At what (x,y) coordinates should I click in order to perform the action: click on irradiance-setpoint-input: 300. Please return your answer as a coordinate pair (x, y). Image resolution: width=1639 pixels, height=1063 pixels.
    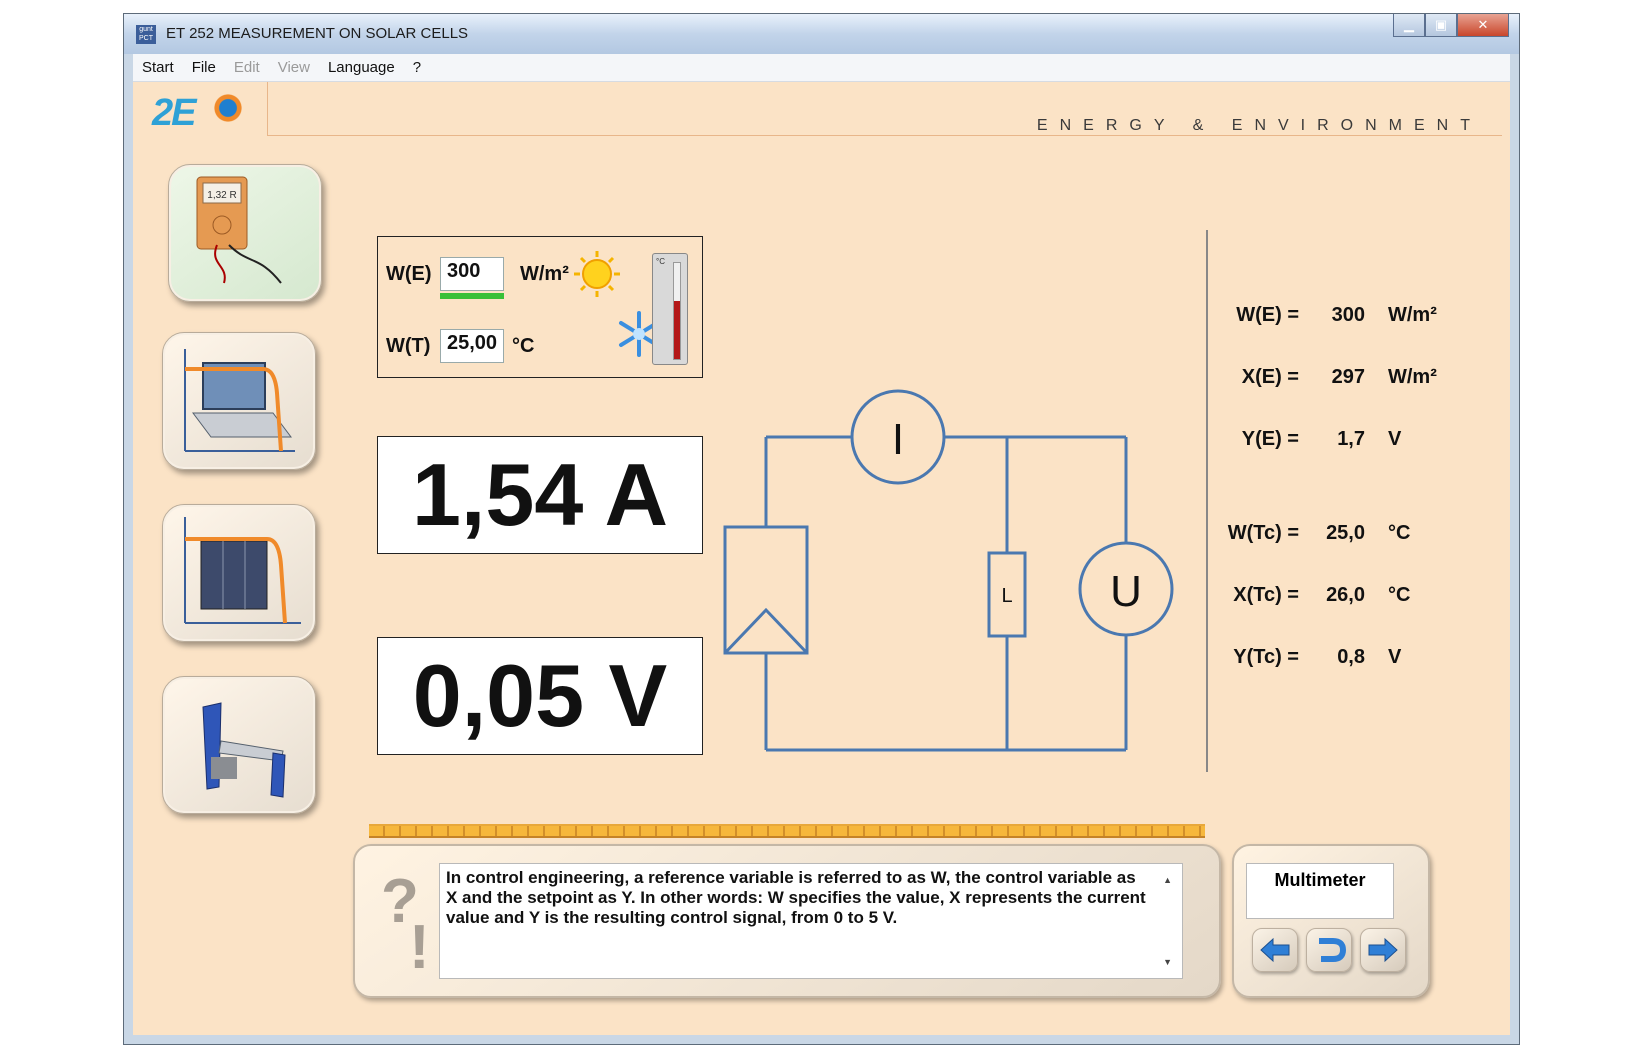
    Looking at the image, I should click on (472, 274).